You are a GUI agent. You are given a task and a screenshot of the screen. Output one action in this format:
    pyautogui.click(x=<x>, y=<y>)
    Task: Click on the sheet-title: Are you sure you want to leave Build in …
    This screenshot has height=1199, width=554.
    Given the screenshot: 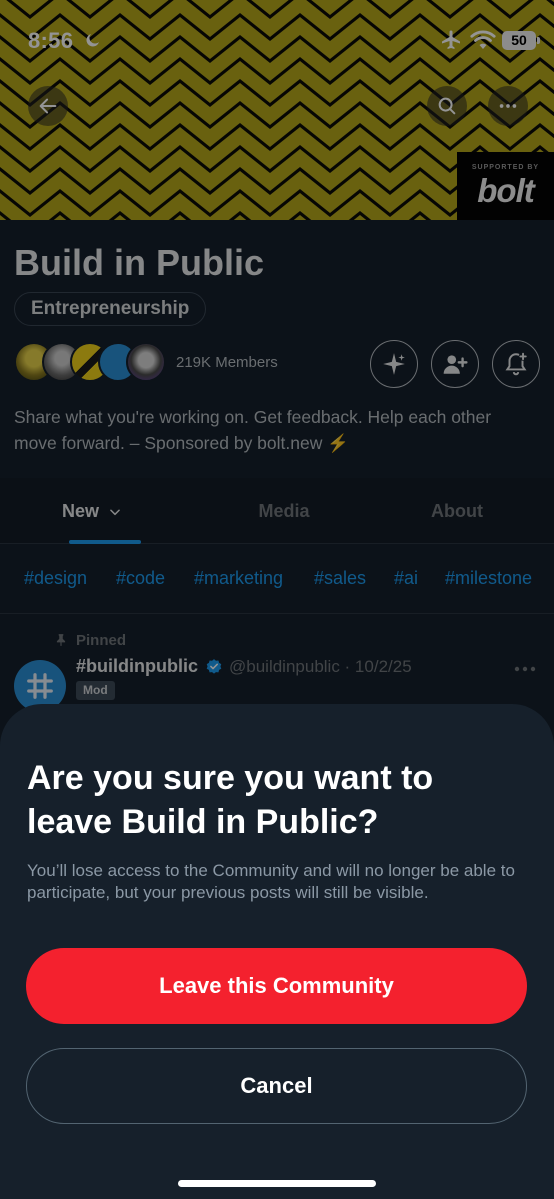 What is the action you would take?
    pyautogui.click(x=230, y=800)
    